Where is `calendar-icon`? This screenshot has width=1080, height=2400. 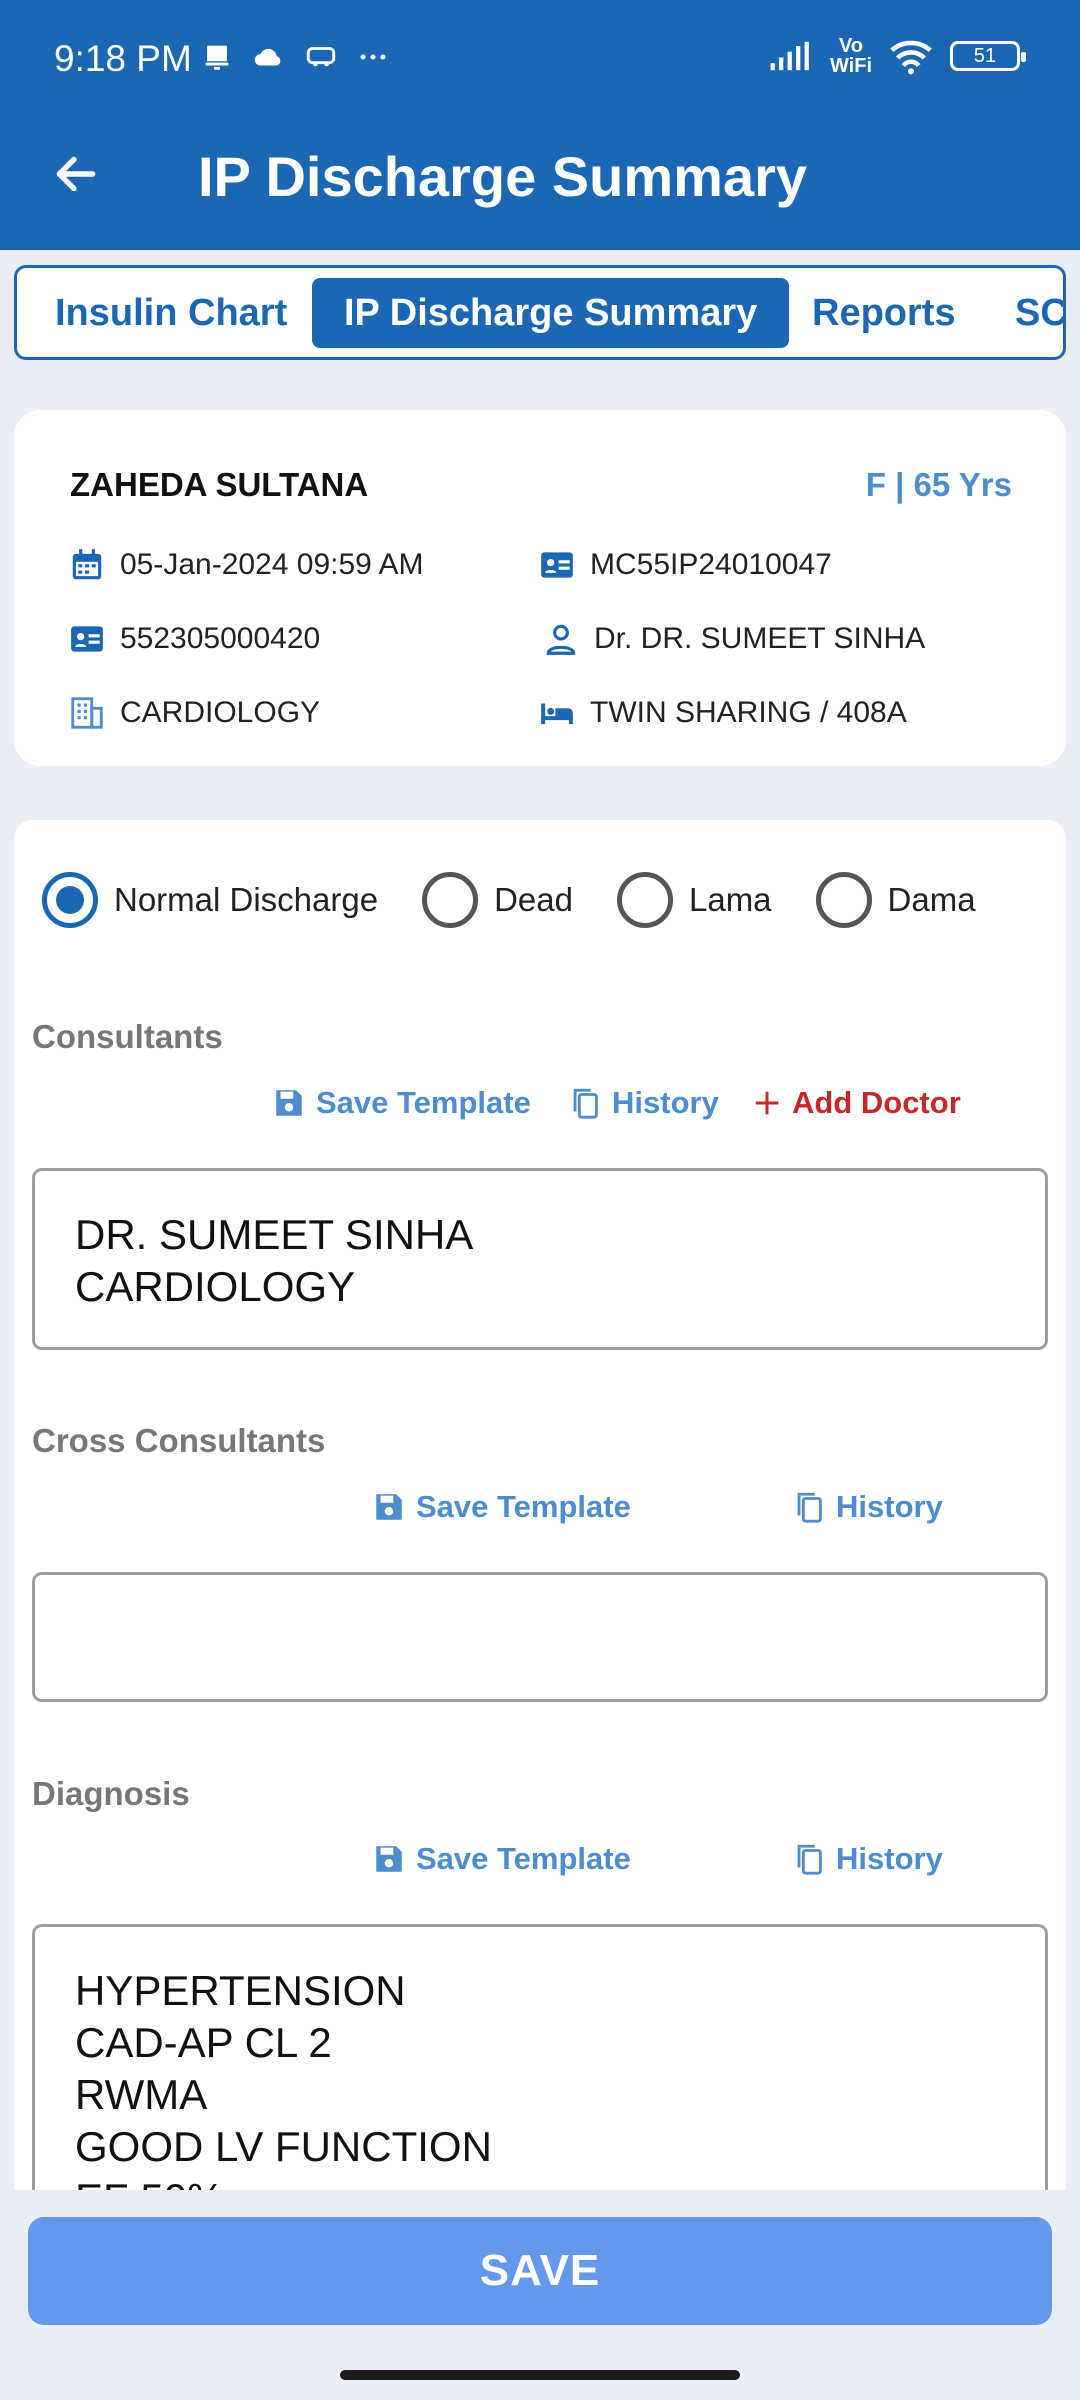 calendar-icon is located at coordinates (87, 564).